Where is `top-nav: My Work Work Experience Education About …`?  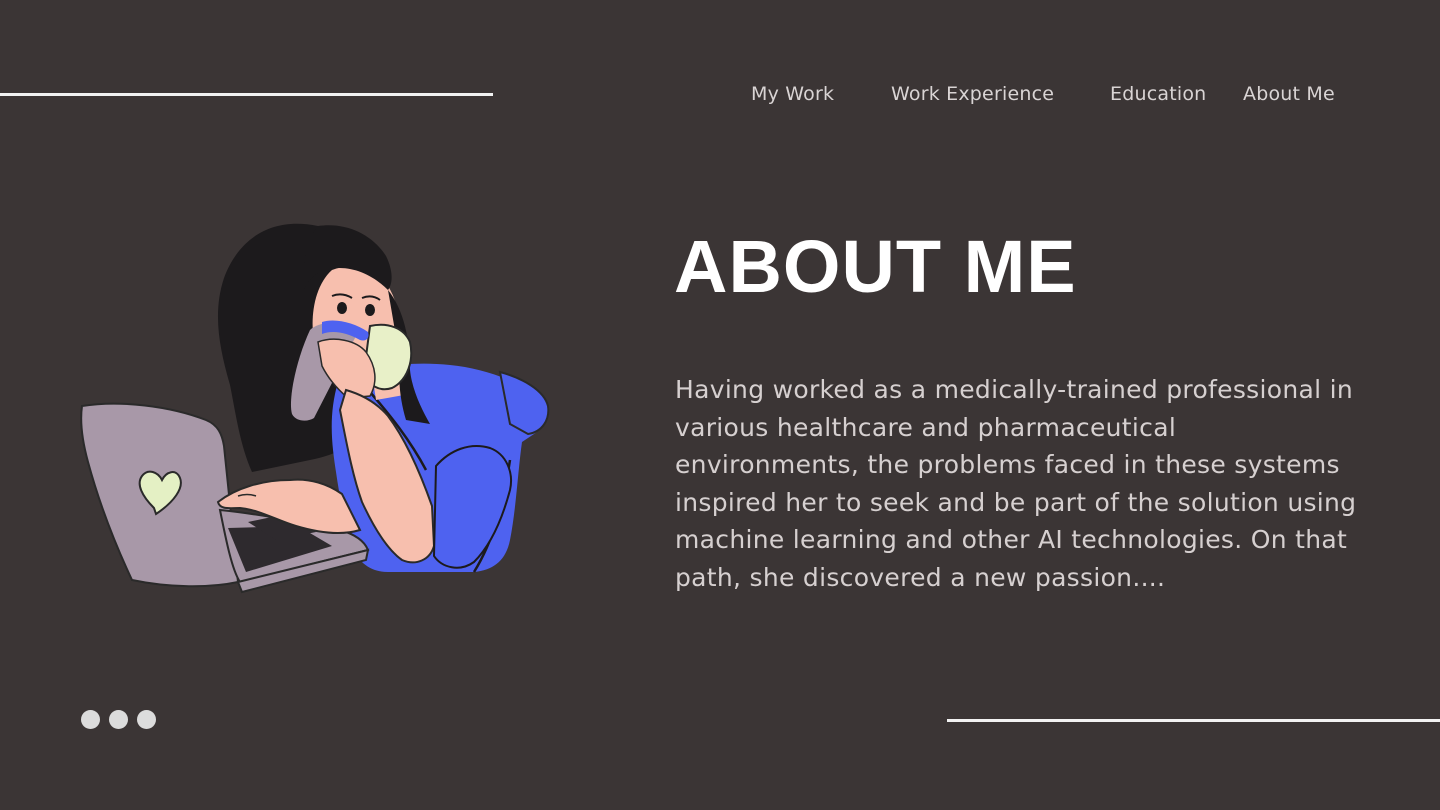 top-nav: My Work Work Experience Education About … is located at coordinates (720, 95).